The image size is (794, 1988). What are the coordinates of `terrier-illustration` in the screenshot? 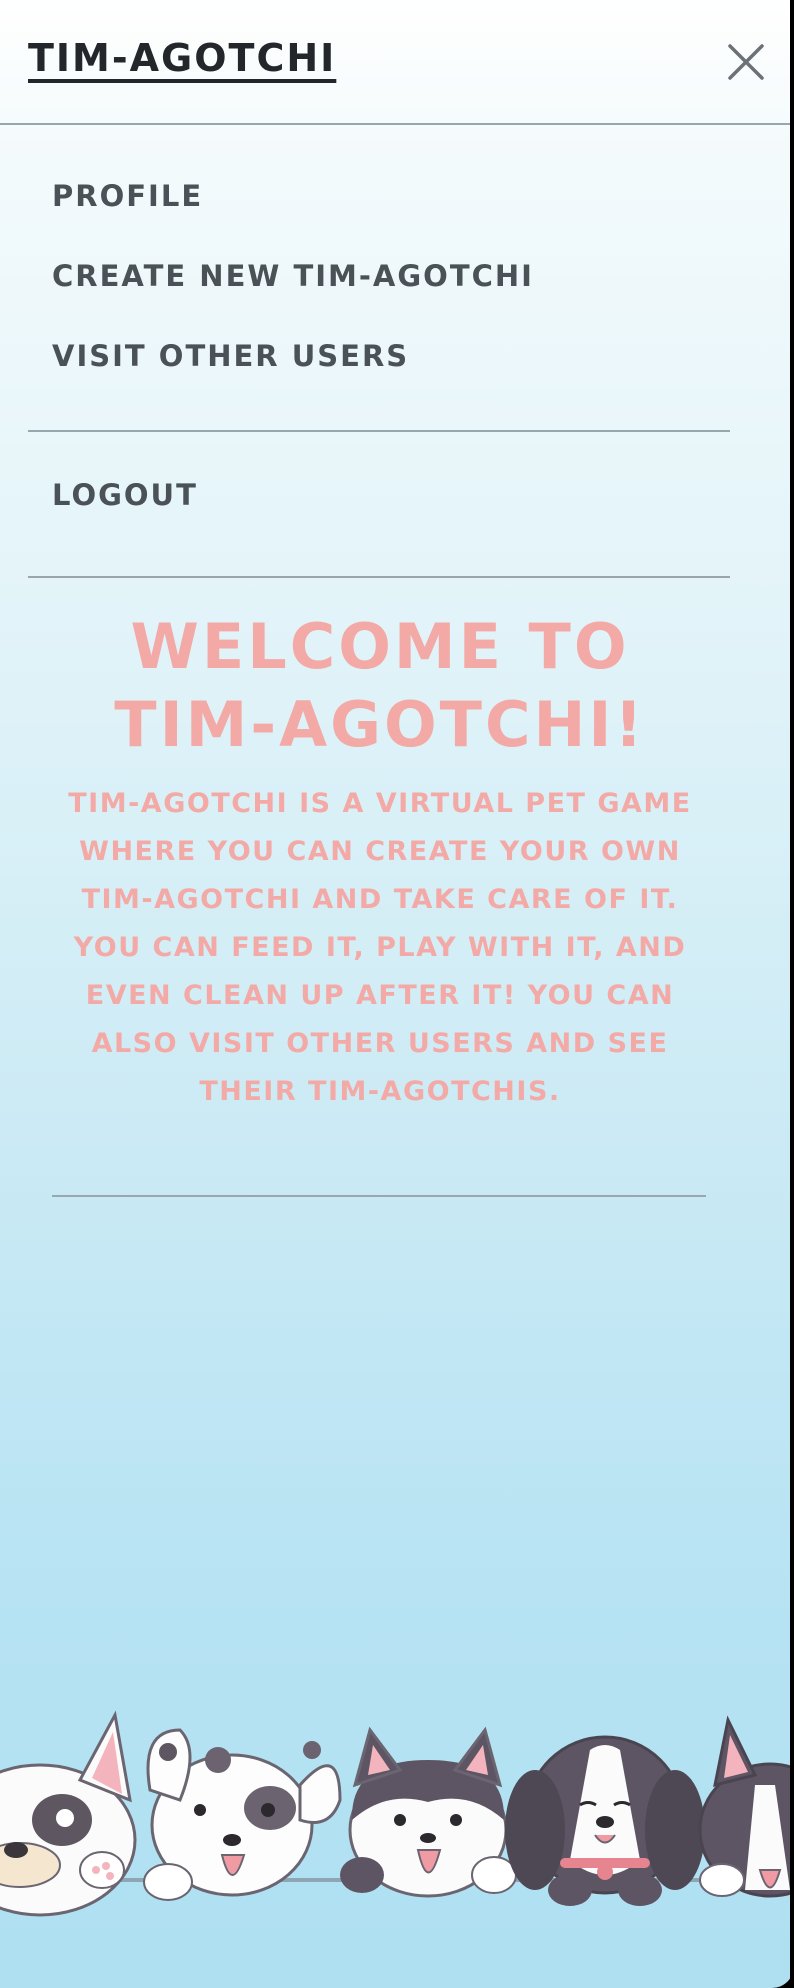 It's located at (746, 1806).